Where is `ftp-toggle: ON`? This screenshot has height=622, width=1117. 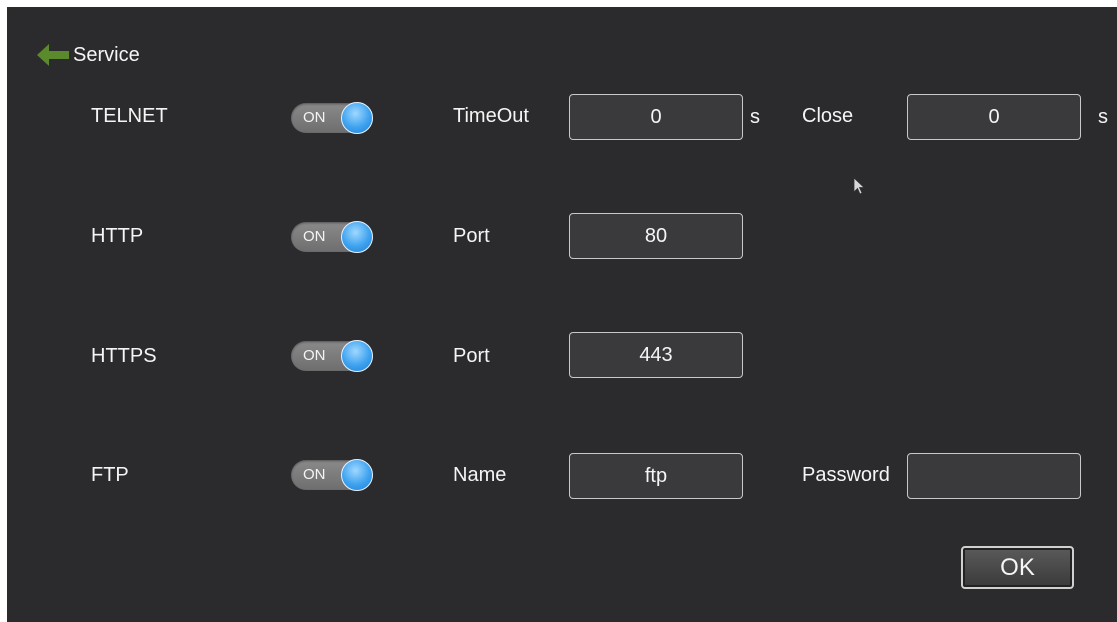
ftp-toggle: ON is located at coordinates (334, 475).